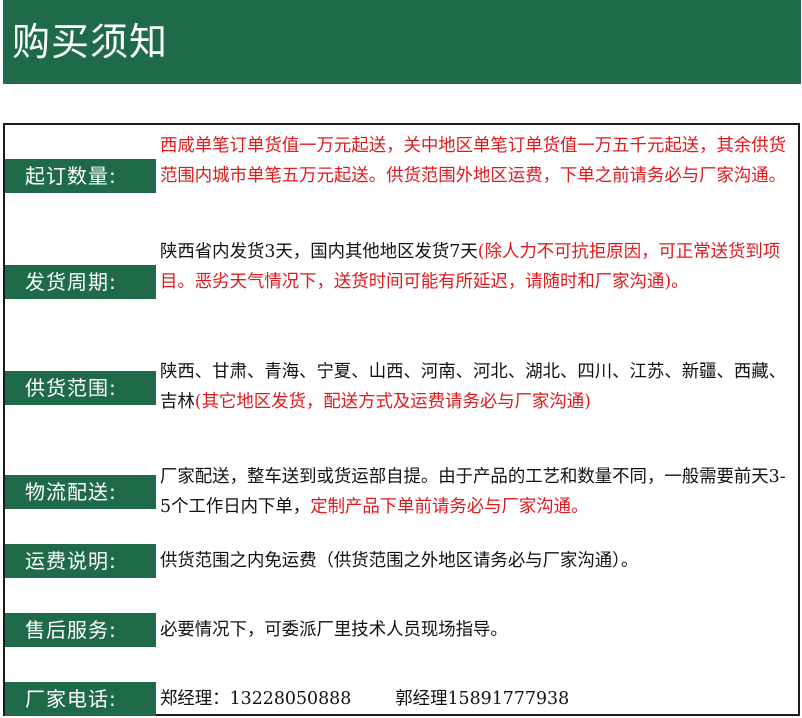 The height and width of the screenshot is (718, 802). Describe the element at coordinates (80, 699) in the screenshot. I see `label-phone: 厂家电话:` at that location.